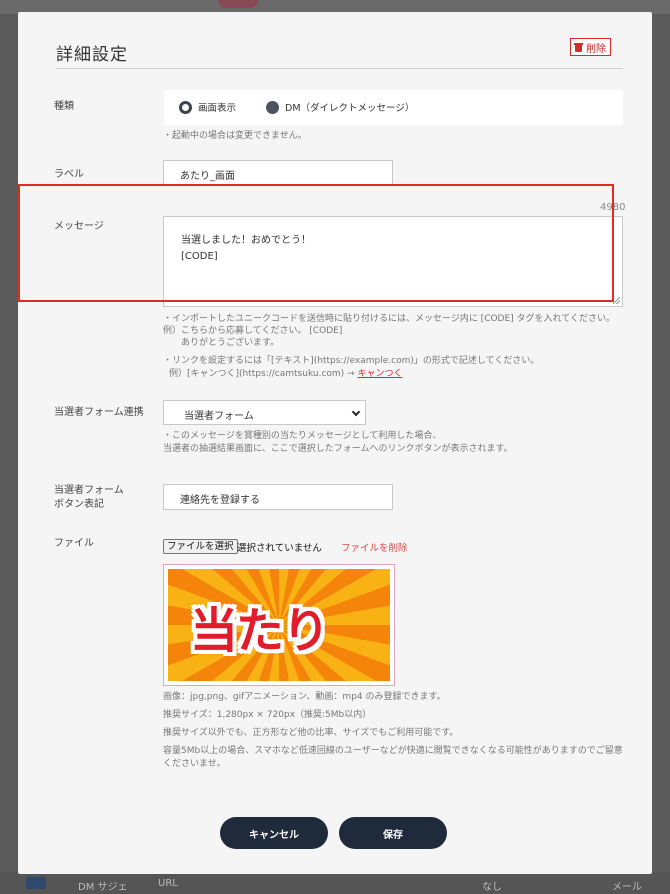 The height and width of the screenshot is (894, 670). Describe the element at coordinates (79, 504) in the screenshot. I see `label-line: ボタン表記` at that location.